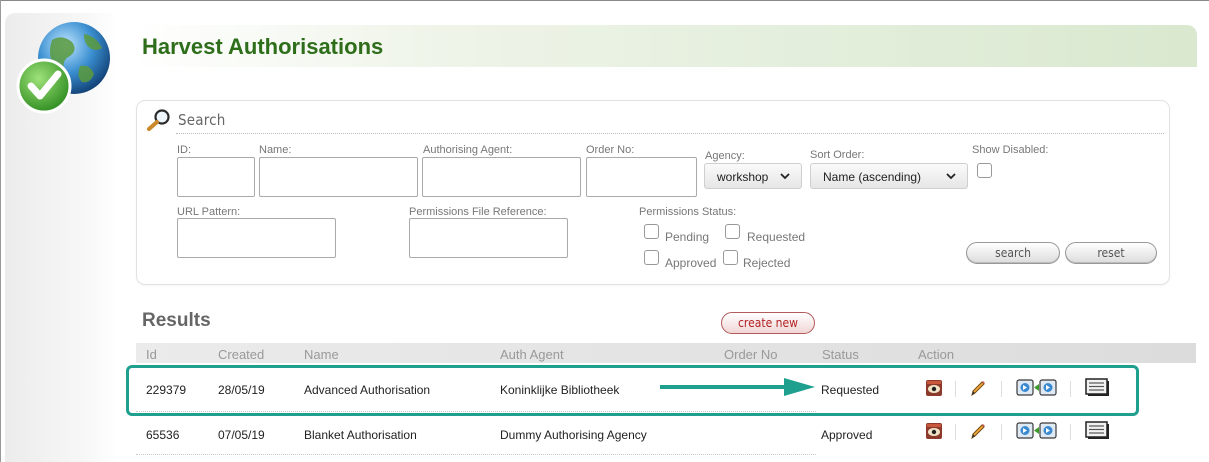 This screenshot has height=462, width=1209. Describe the element at coordinates (641, 177) in the screenshot. I see `order-no-input` at that location.